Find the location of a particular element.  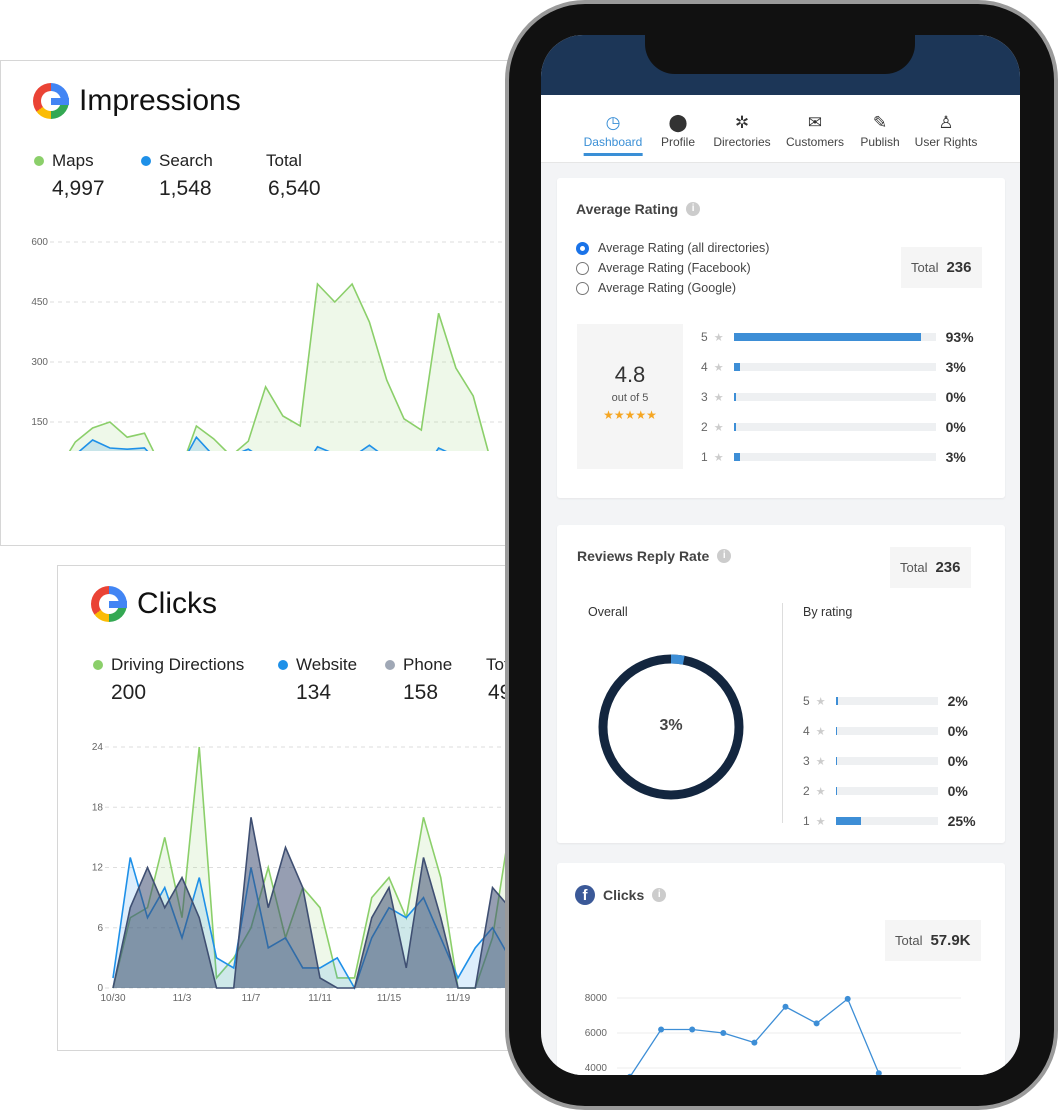

google-icon is located at coordinates (109, 604).